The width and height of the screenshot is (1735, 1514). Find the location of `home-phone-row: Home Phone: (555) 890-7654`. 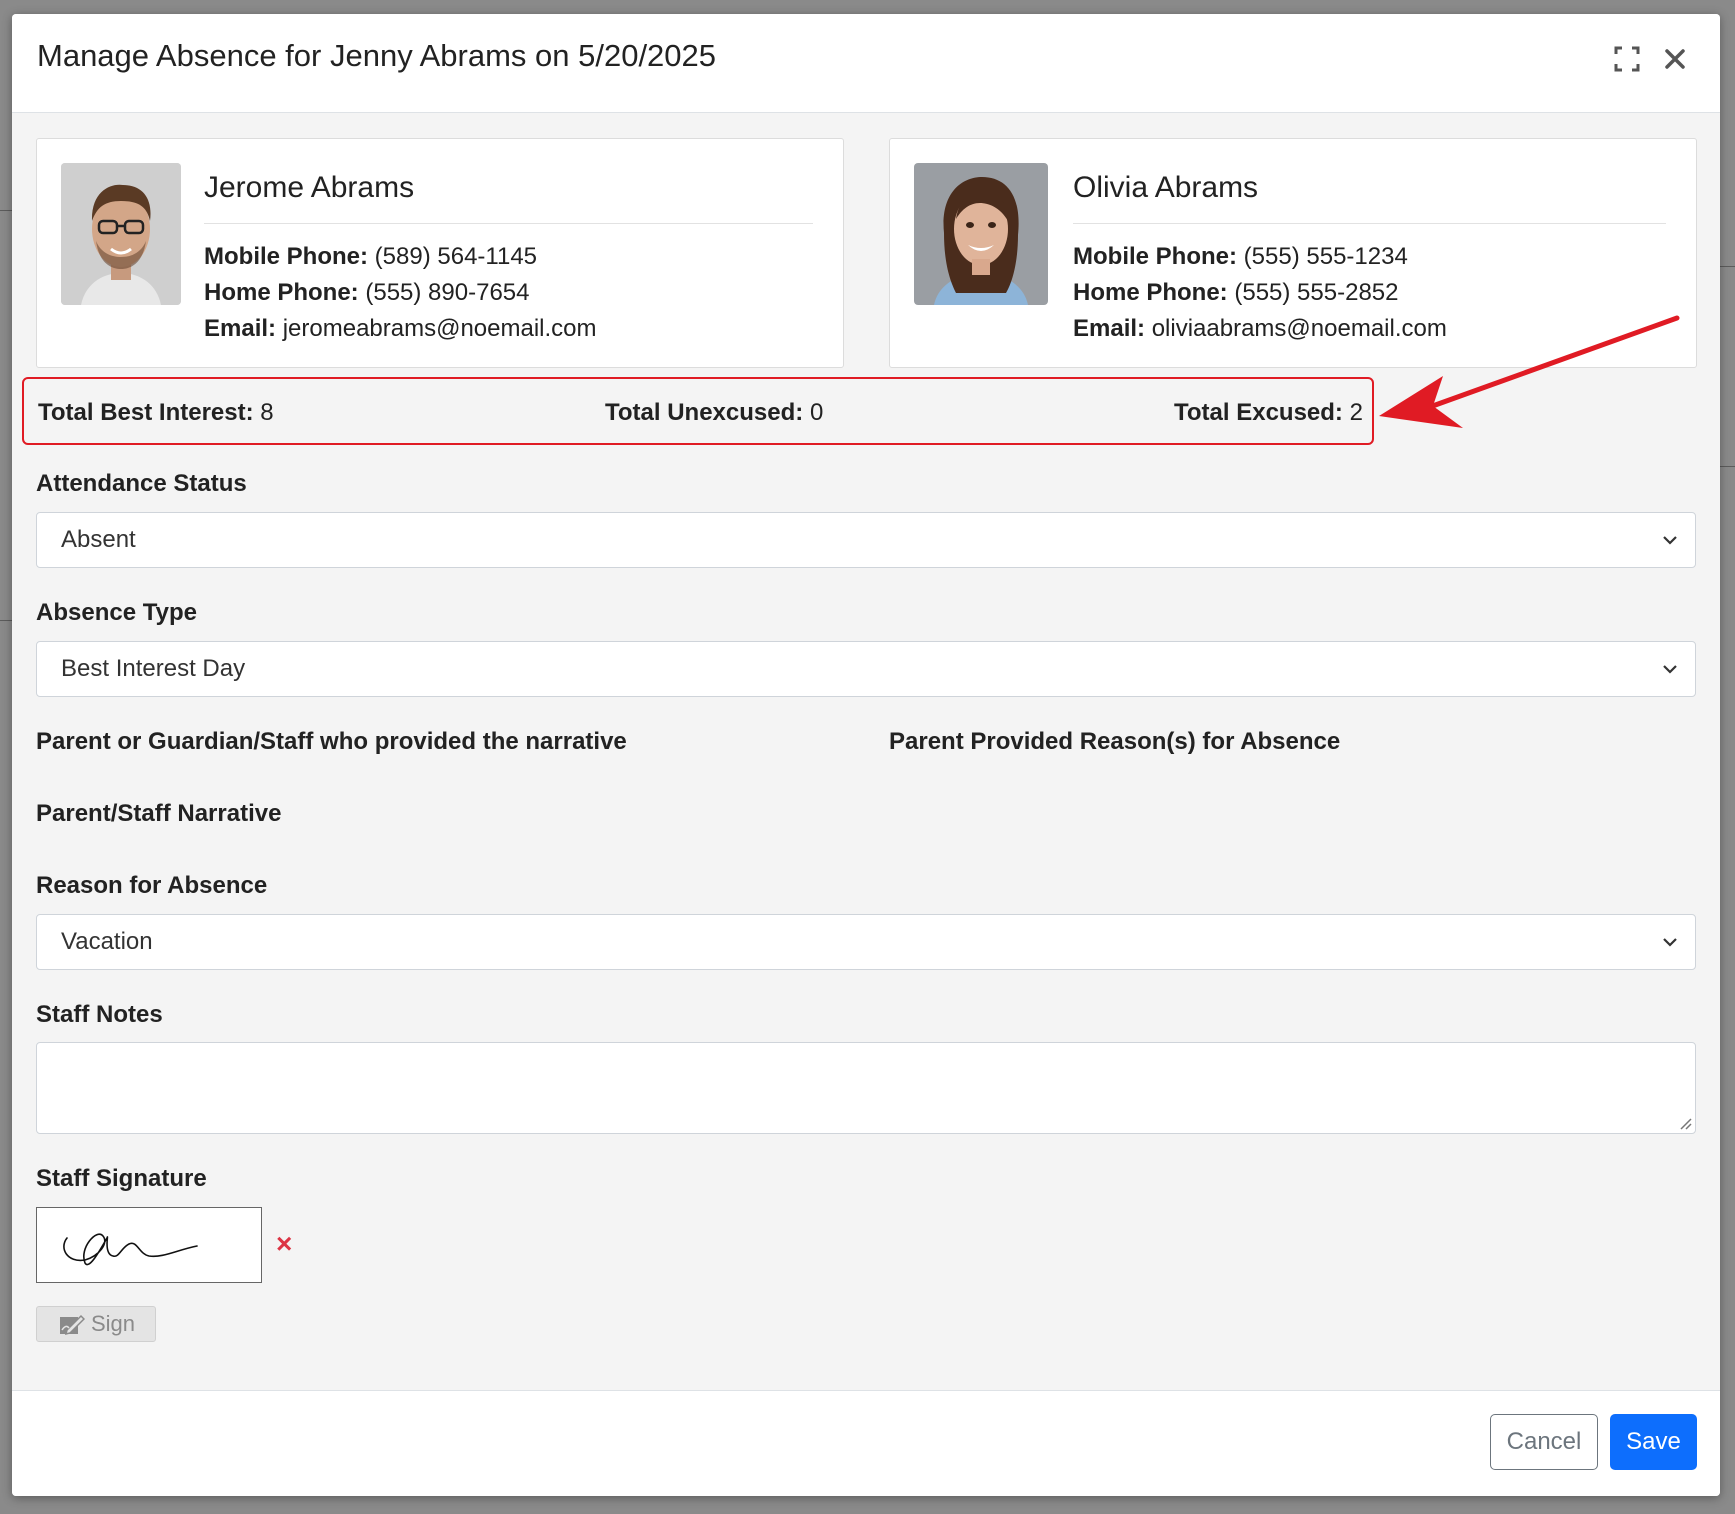

home-phone-row: Home Phone: (555) 890-7654 is located at coordinates (400, 293).